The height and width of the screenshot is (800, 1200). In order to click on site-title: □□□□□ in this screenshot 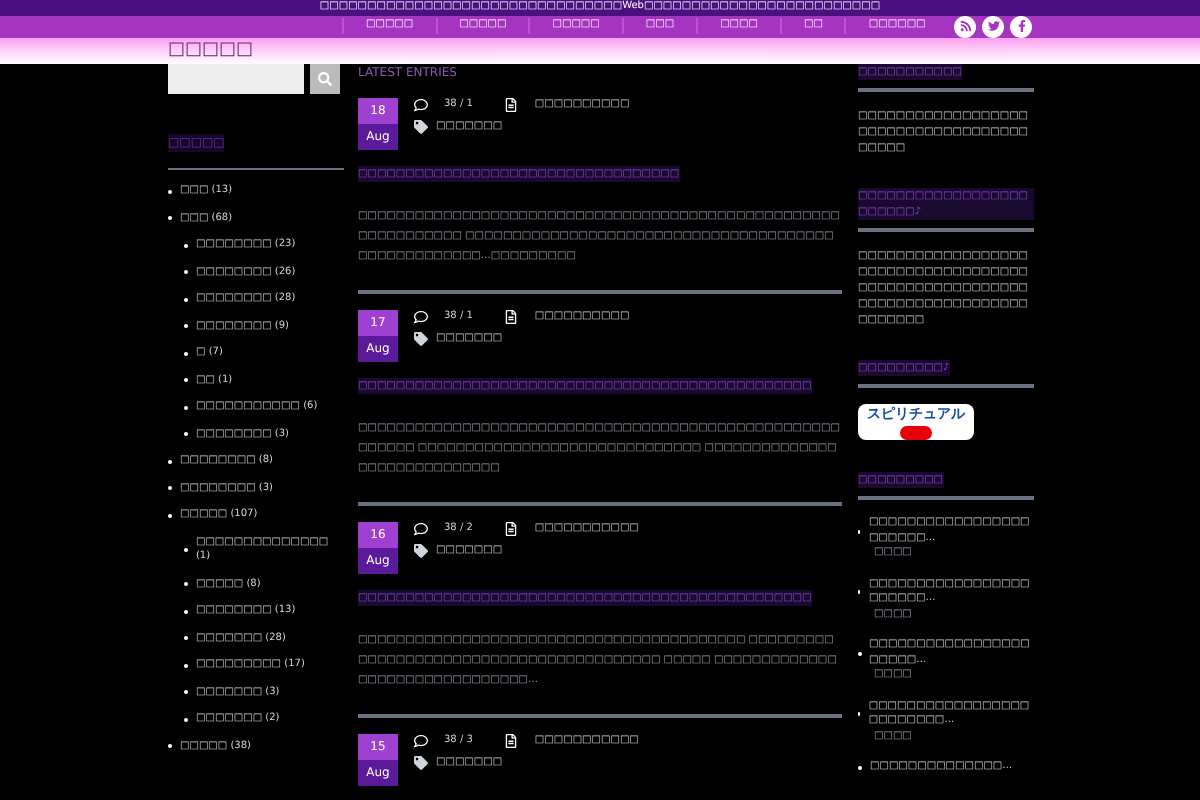, I will do `click(211, 50)`.